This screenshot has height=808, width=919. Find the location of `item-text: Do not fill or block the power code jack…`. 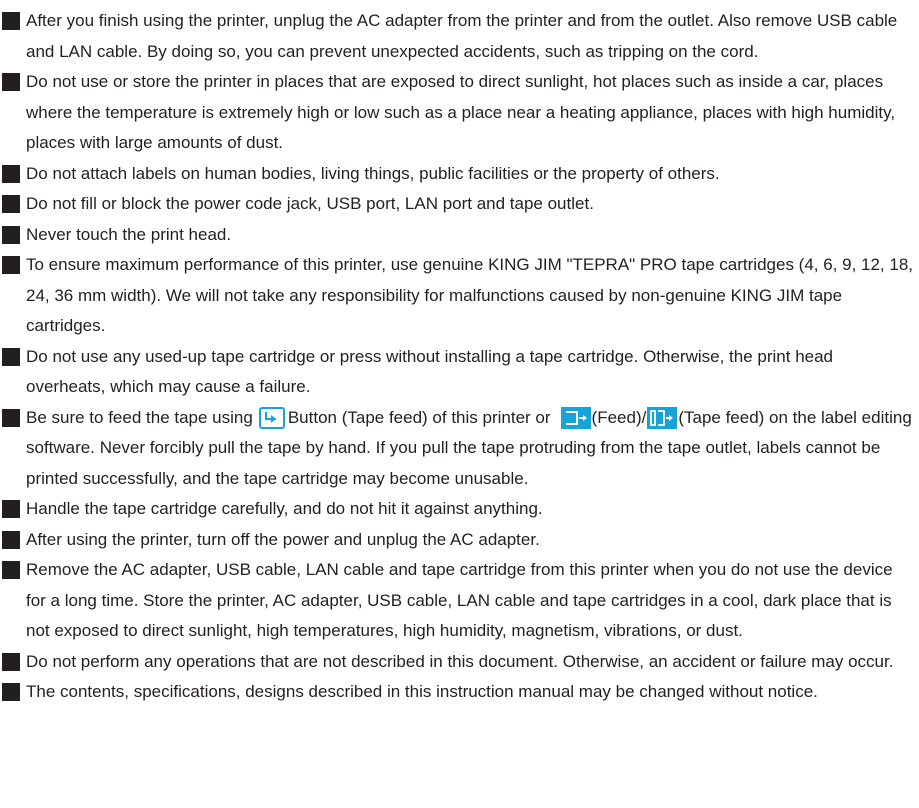

item-text: Do not fill or block the power code jack… is located at coordinates (310, 203).